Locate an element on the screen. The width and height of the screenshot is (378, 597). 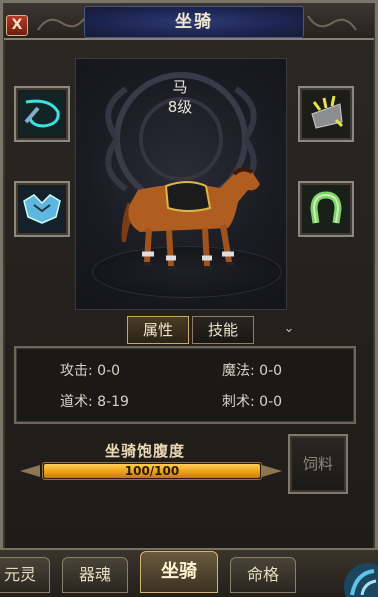
slot-whip is located at coordinates (42, 114).